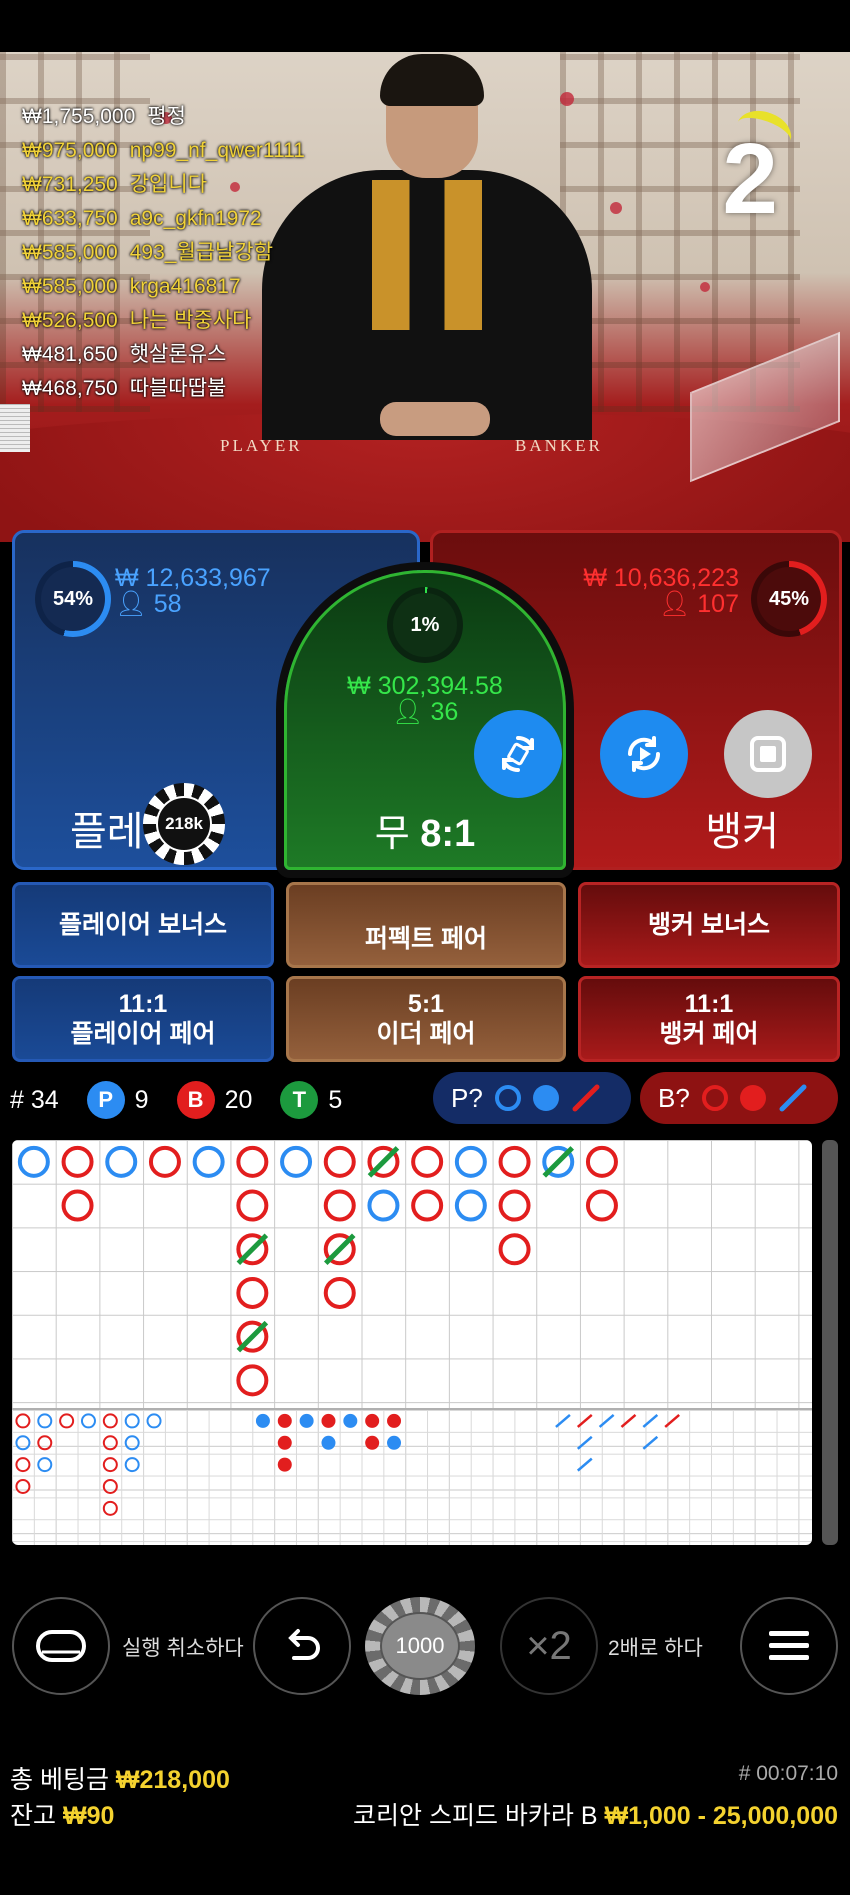 The width and height of the screenshot is (850, 1895). What do you see at coordinates (117, 1100) in the screenshot?
I see `player-wins: P9` at bounding box center [117, 1100].